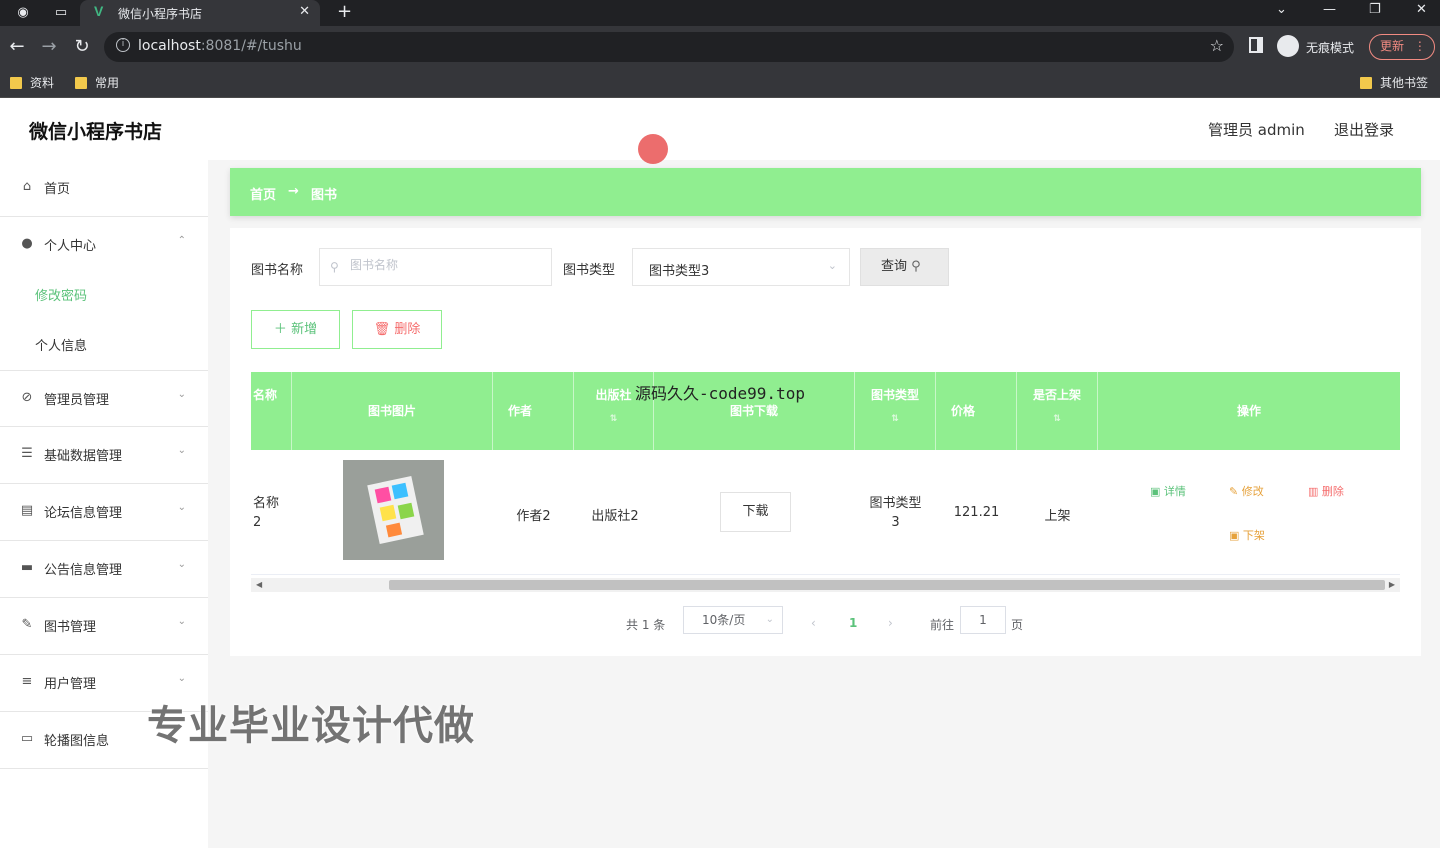 This screenshot has height=848, width=1440. I want to click on column-header-name: 名称, so click(271, 411).